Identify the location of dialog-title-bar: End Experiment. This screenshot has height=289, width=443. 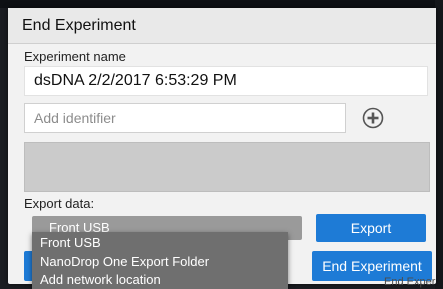
(222, 26).